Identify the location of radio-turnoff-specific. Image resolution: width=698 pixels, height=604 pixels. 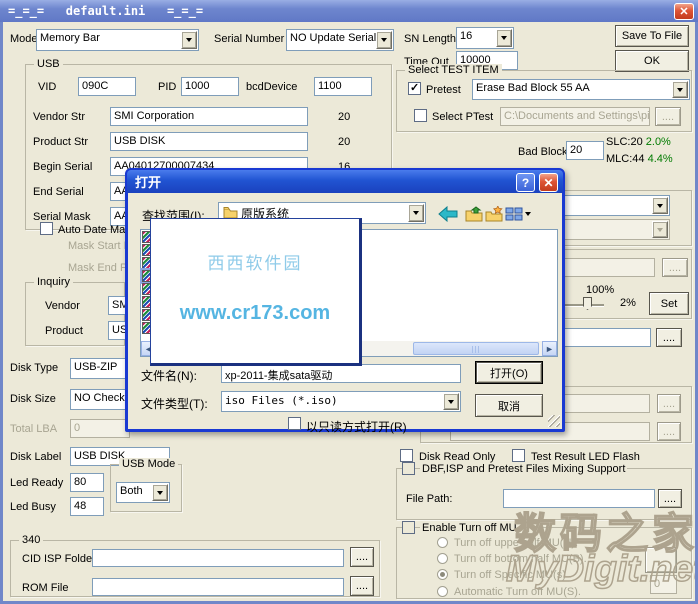
(442, 574).